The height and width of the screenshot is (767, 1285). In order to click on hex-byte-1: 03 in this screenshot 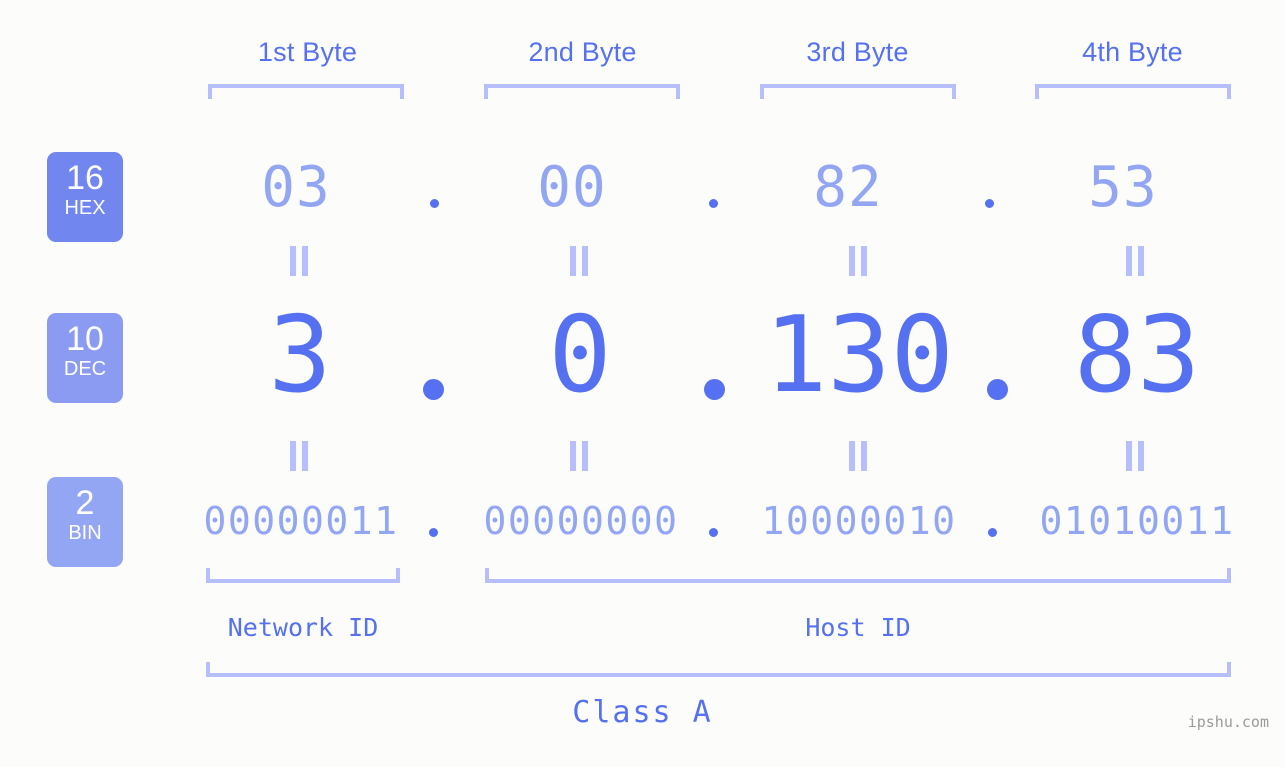, I will do `click(296, 187)`.